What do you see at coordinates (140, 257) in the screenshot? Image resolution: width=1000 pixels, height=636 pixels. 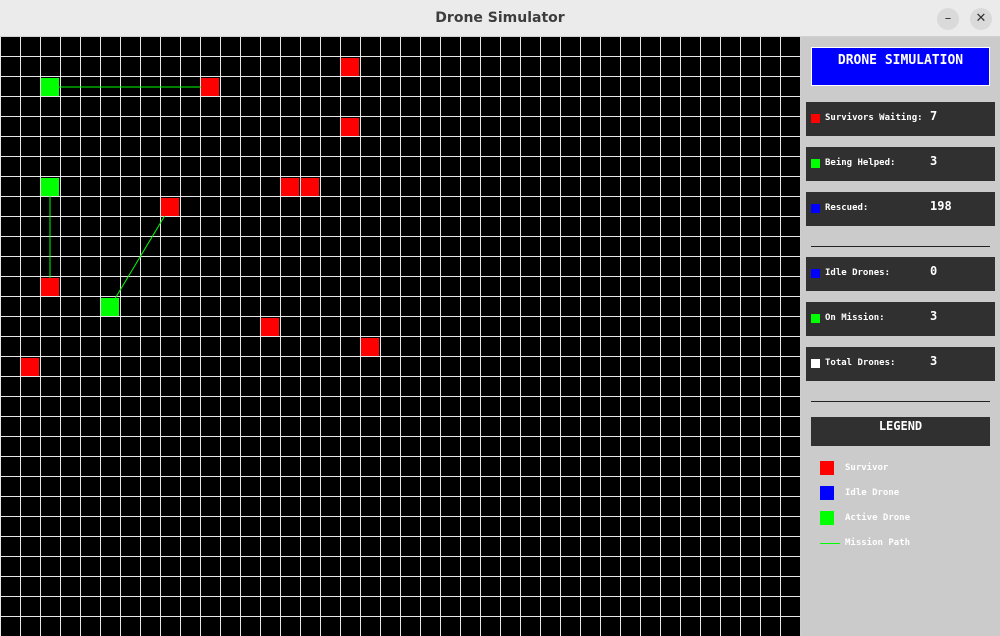 I see `mission-path` at bounding box center [140, 257].